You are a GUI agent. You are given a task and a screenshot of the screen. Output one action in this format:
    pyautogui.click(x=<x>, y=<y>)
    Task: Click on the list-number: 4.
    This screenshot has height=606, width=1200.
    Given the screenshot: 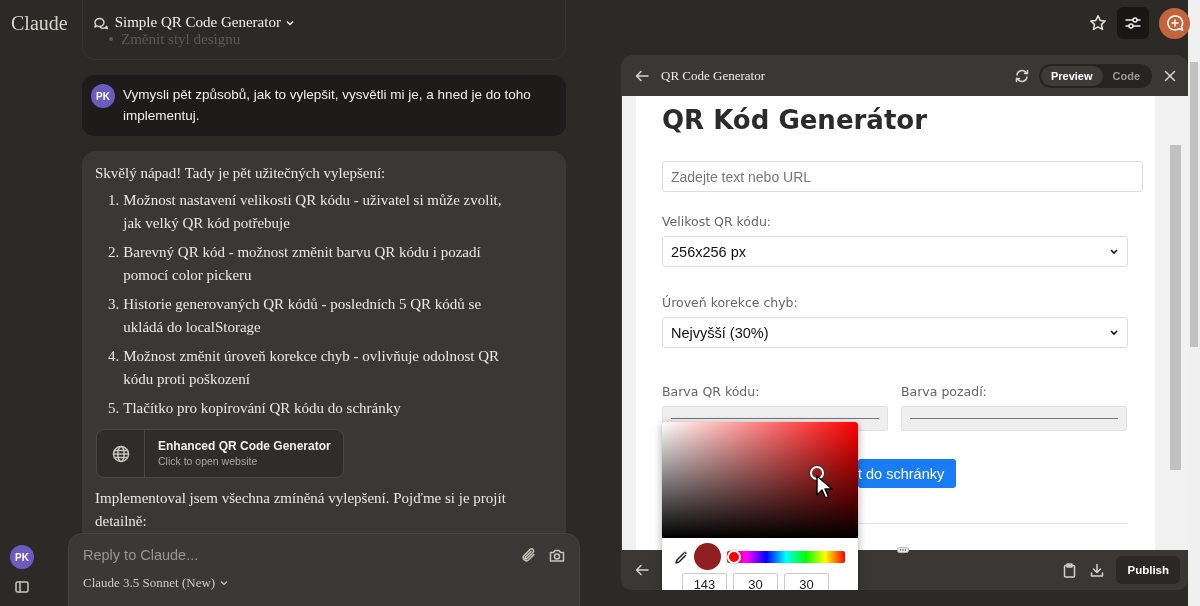 What is the action you would take?
    pyautogui.click(x=114, y=356)
    